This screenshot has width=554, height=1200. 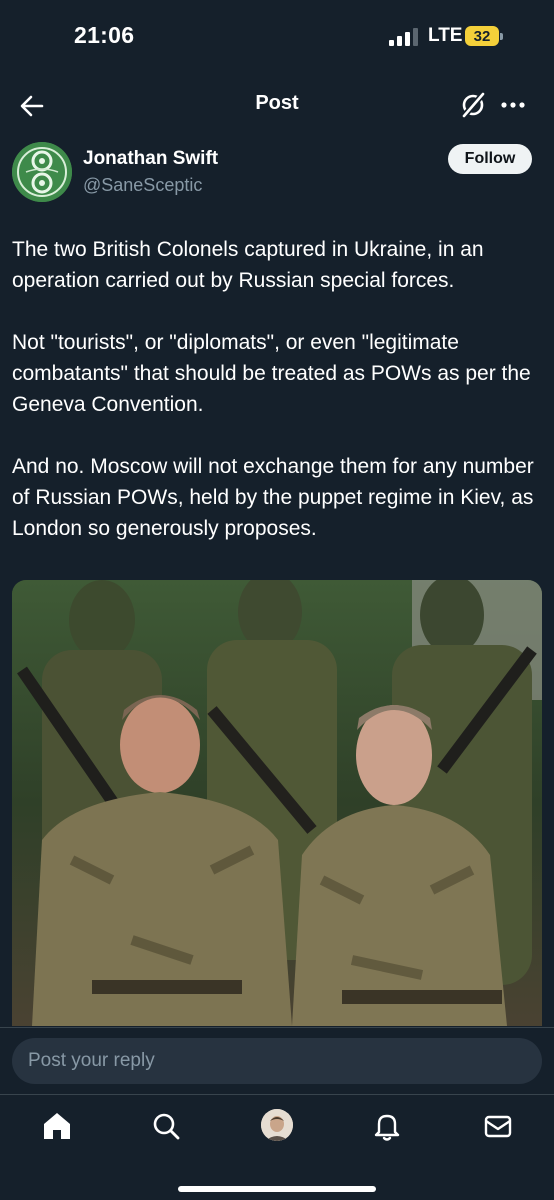 What do you see at coordinates (150, 159) in the screenshot?
I see `author-name: Jonathan Swift` at bounding box center [150, 159].